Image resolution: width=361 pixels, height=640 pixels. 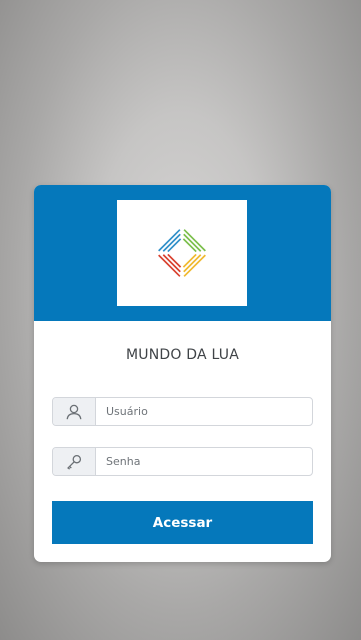 I want to click on password-field, so click(x=182, y=461).